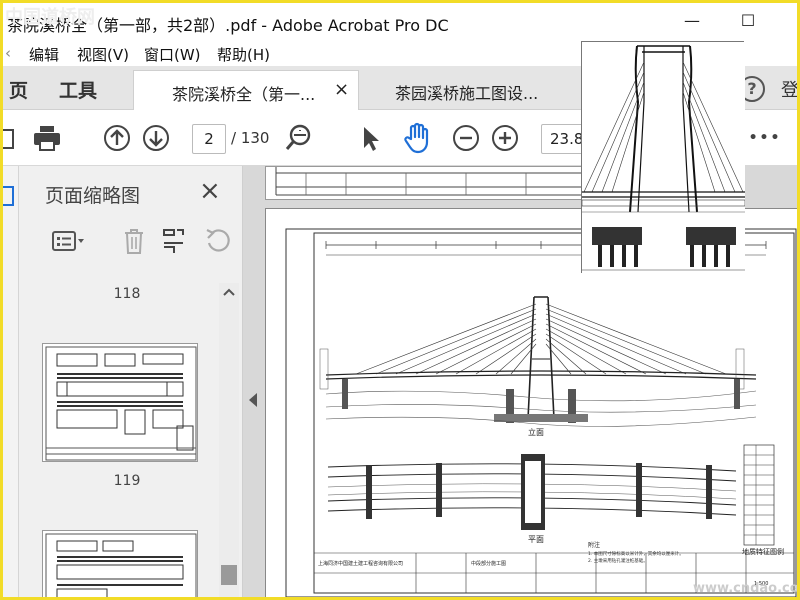  What do you see at coordinates (44, 54) in the screenshot?
I see `menu-edit: 编辑` at bounding box center [44, 54].